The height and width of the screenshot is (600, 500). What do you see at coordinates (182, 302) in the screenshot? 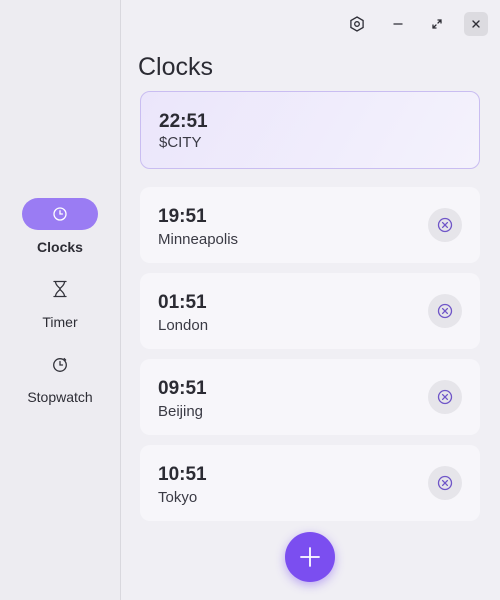
I see `clock-time: 01:51` at bounding box center [182, 302].